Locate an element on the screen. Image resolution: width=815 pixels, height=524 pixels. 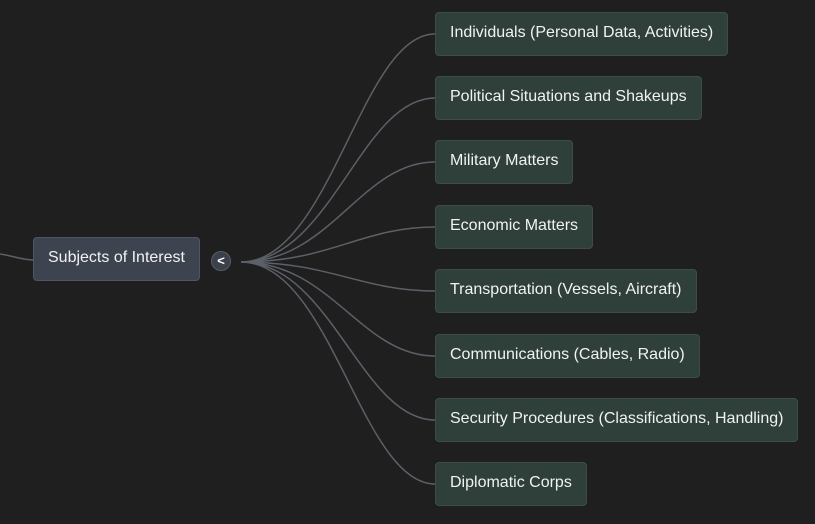
child-node-label: Individuals (Personal Data, Activities) is located at coordinates (582, 32).